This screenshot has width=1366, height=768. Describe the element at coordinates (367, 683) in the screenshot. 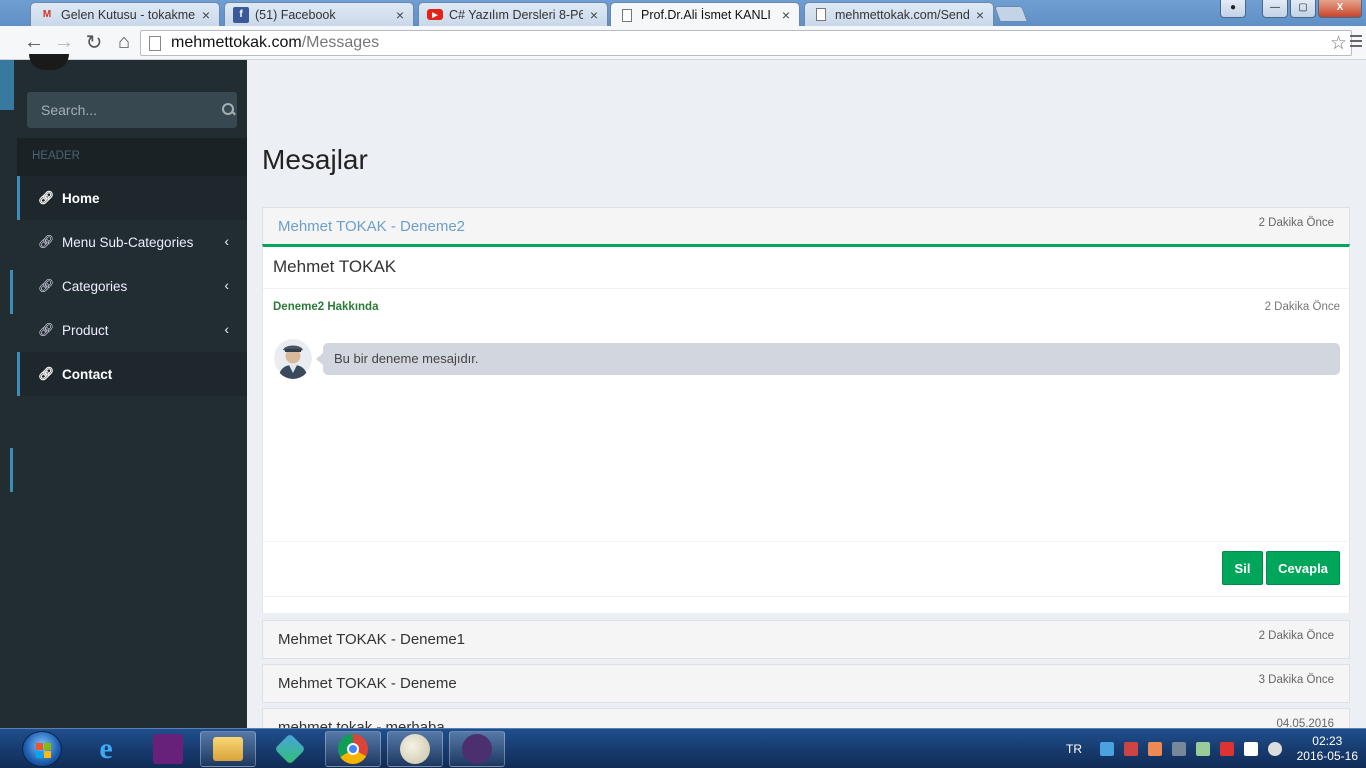

I see `message-title-text: Mehmet TOKAK - Deneme` at that location.